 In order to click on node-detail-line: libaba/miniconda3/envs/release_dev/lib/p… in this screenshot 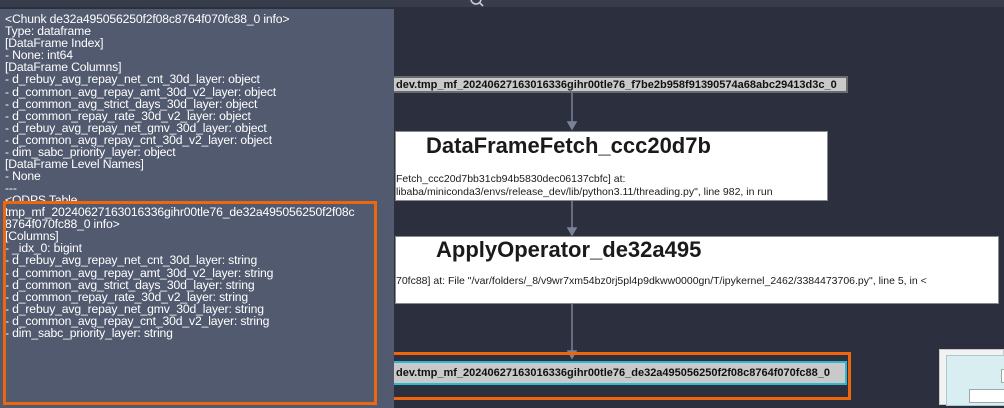, I will do `click(584, 192)`.